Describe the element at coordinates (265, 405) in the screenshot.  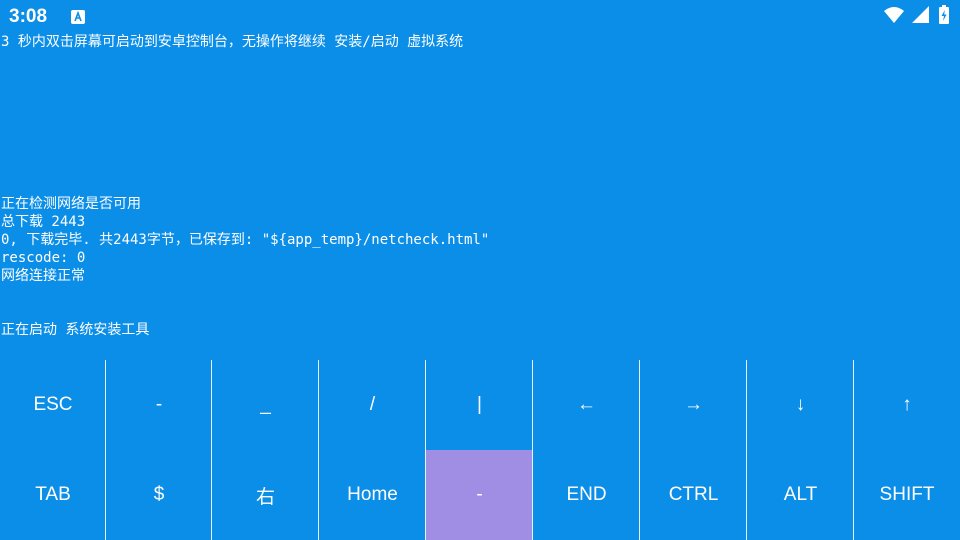
I see `key-underscore: _` at that location.